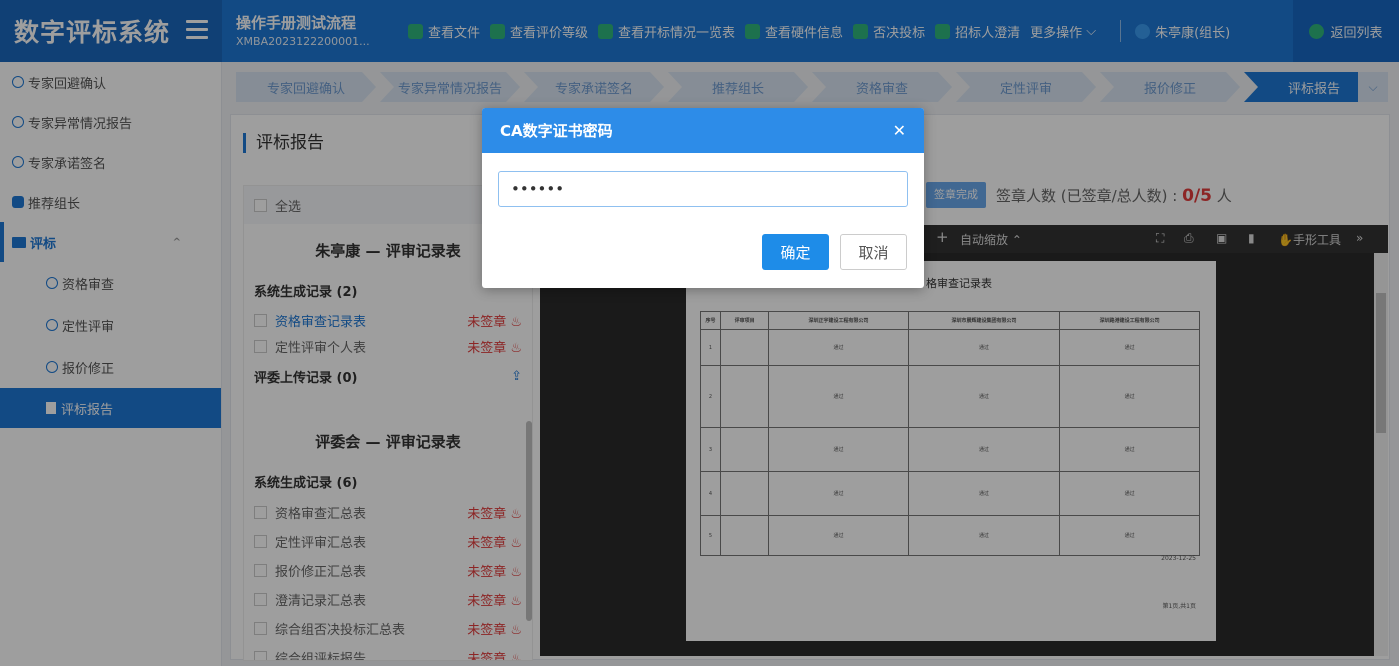  What do you see at coordinates (703, 189) in the screenshot?
I see `password-input` at bounding box center [703, 189].